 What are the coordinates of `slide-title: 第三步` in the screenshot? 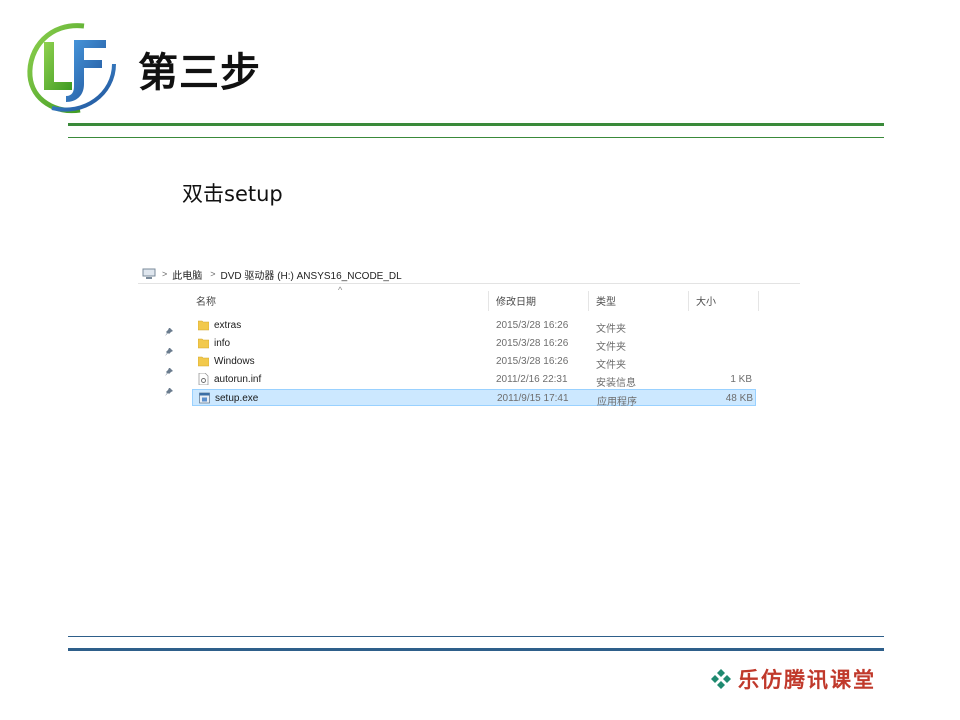 It's located at (199, 73).